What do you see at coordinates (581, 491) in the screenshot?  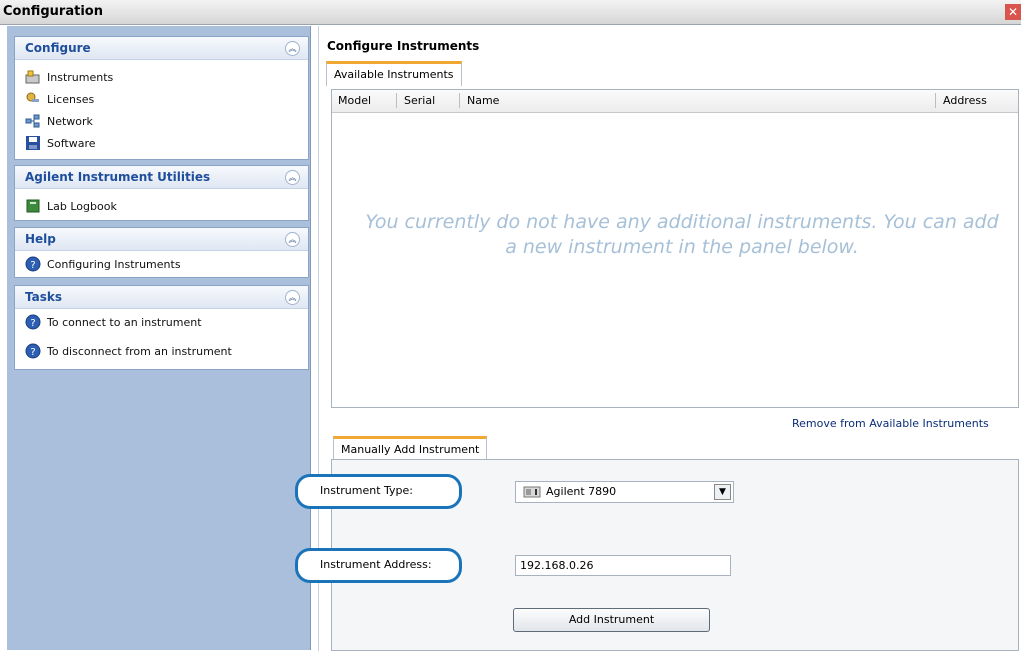 I see `instrument-type-value: Agilent 7890` at bounding box center [581, 491].